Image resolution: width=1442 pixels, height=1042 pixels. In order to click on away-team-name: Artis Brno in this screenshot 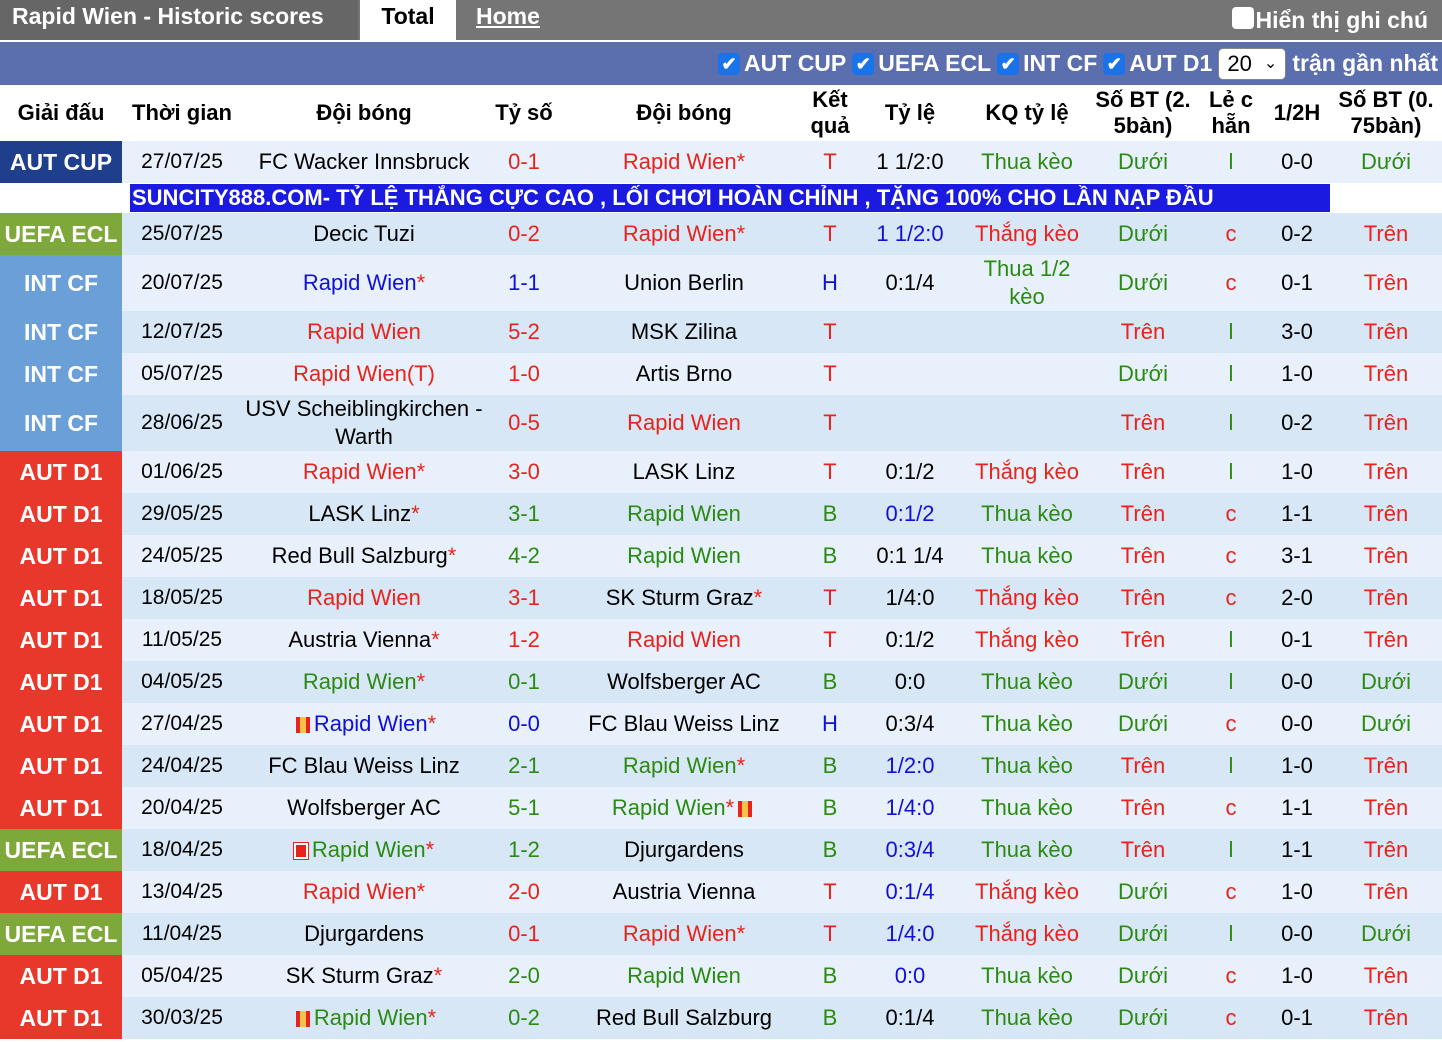, I will do `click(684, 373)`.